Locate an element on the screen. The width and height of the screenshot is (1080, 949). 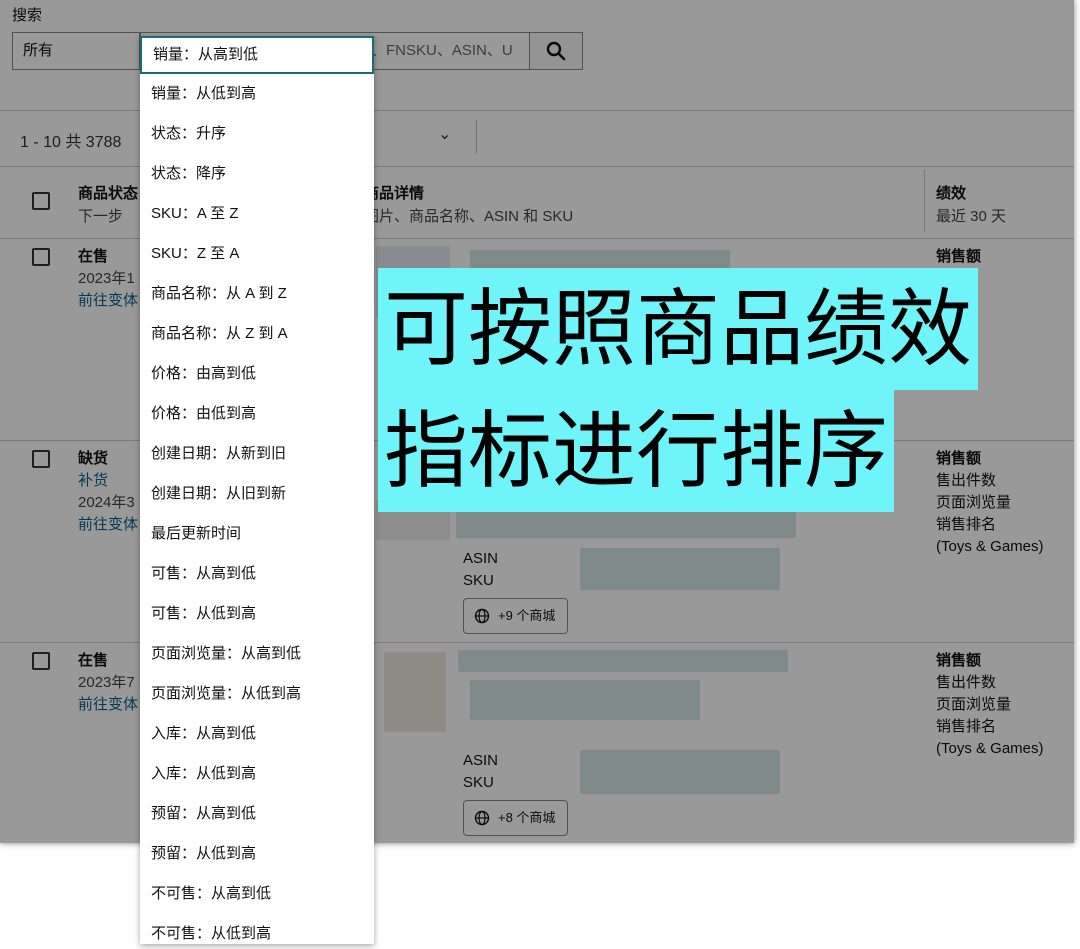
details-header-title: 商品详情 is located at coordinates (394, 193).